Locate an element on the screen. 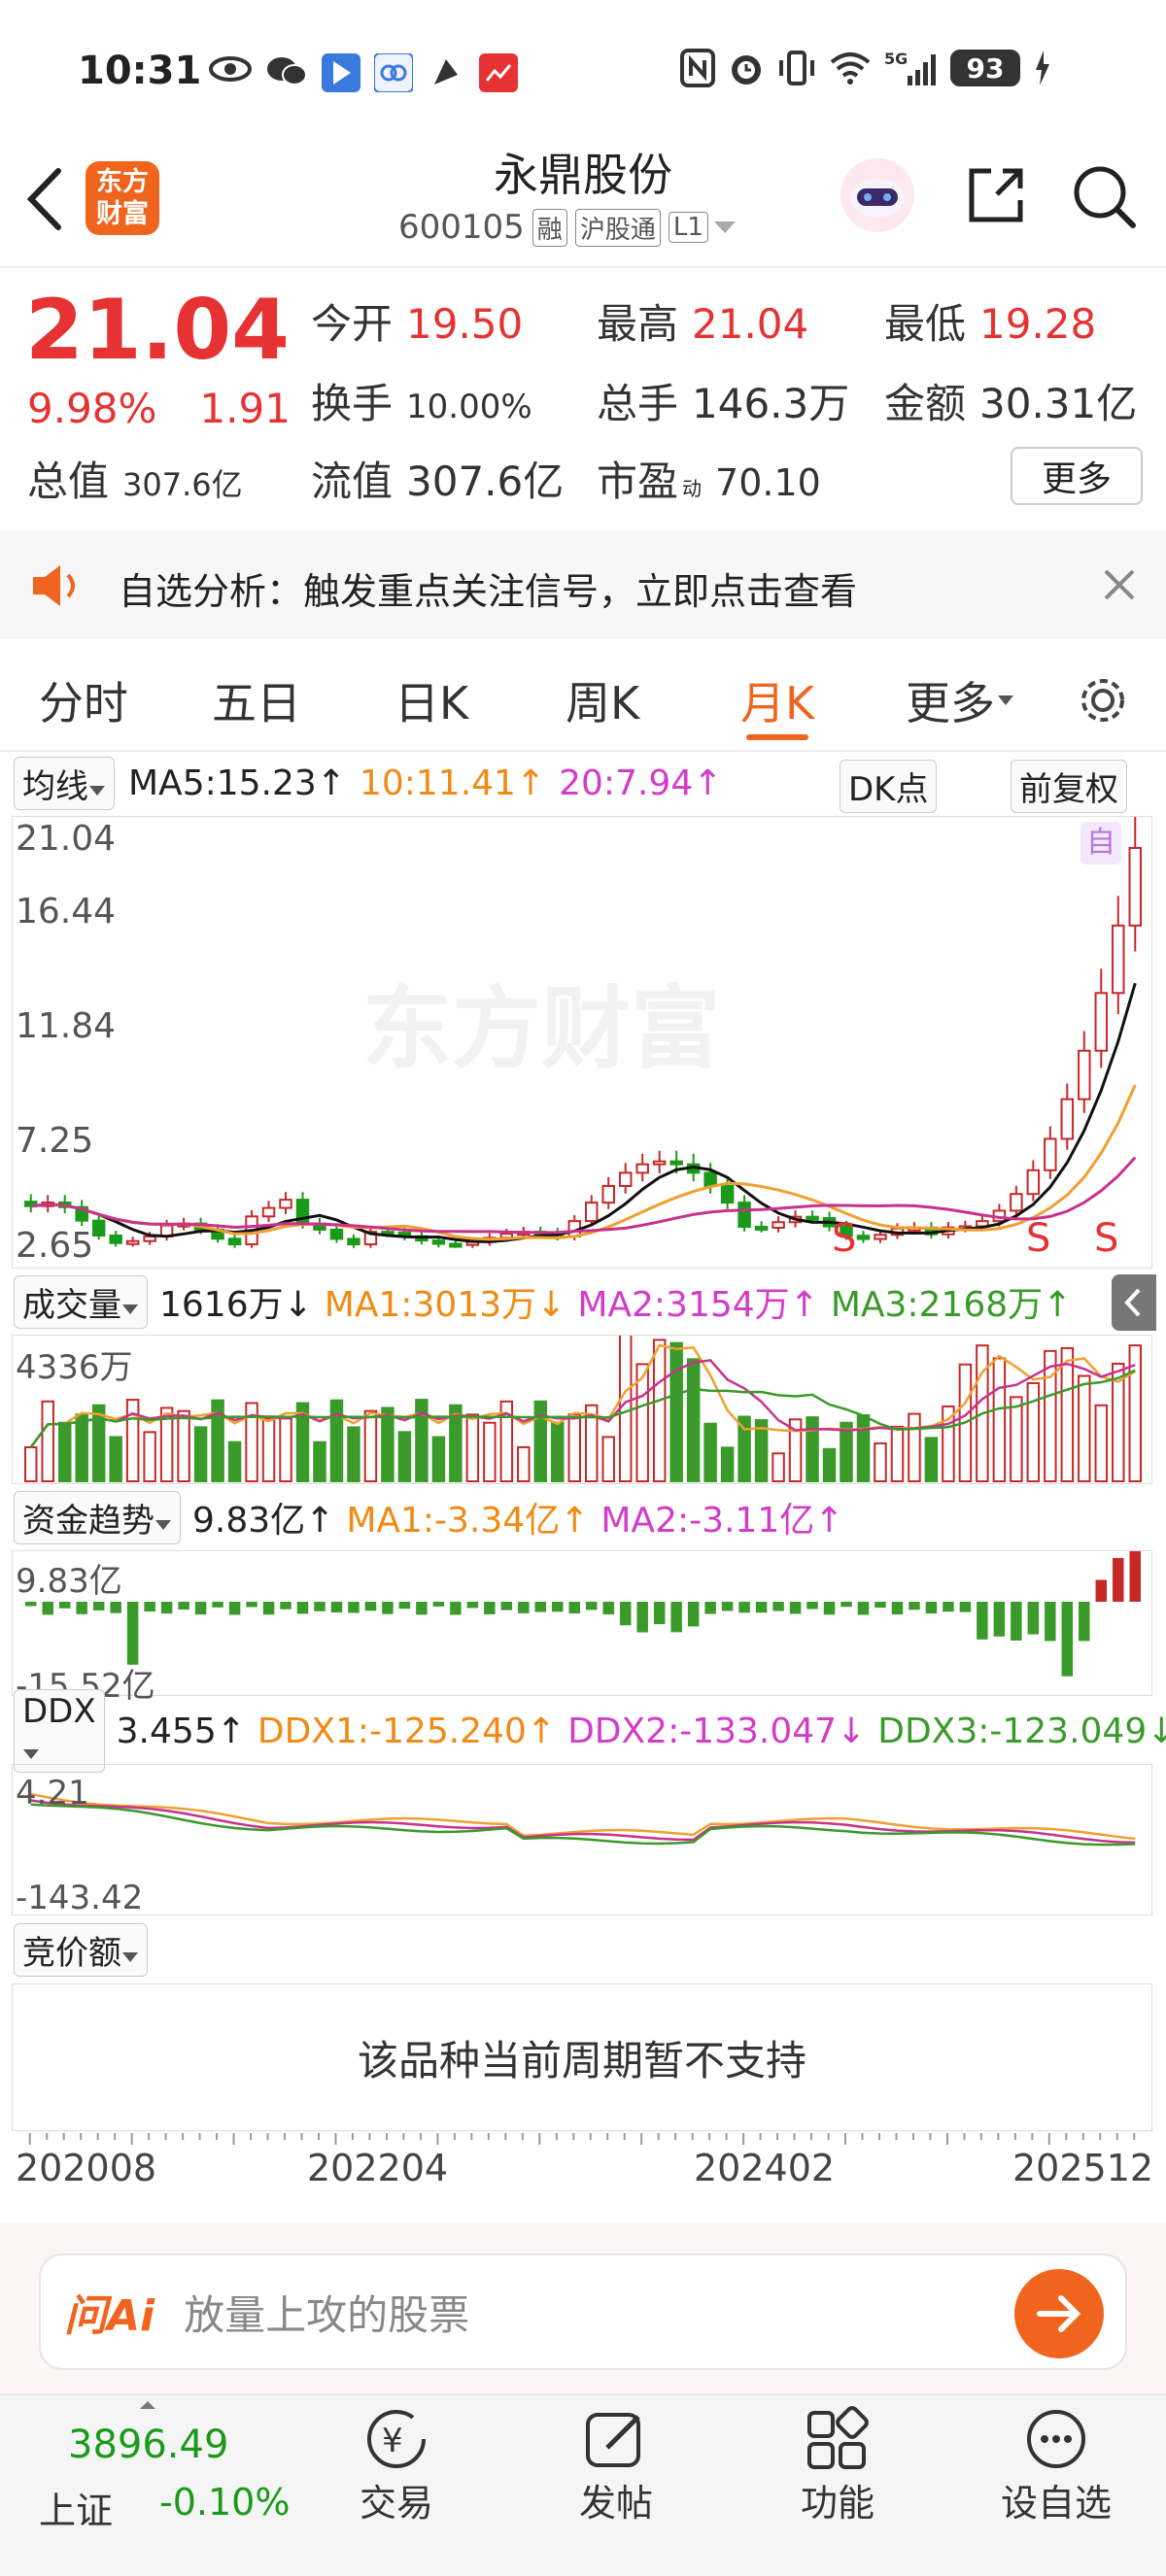  adjust-mode-button: 前复权 is located at coordinates (1069, 786).